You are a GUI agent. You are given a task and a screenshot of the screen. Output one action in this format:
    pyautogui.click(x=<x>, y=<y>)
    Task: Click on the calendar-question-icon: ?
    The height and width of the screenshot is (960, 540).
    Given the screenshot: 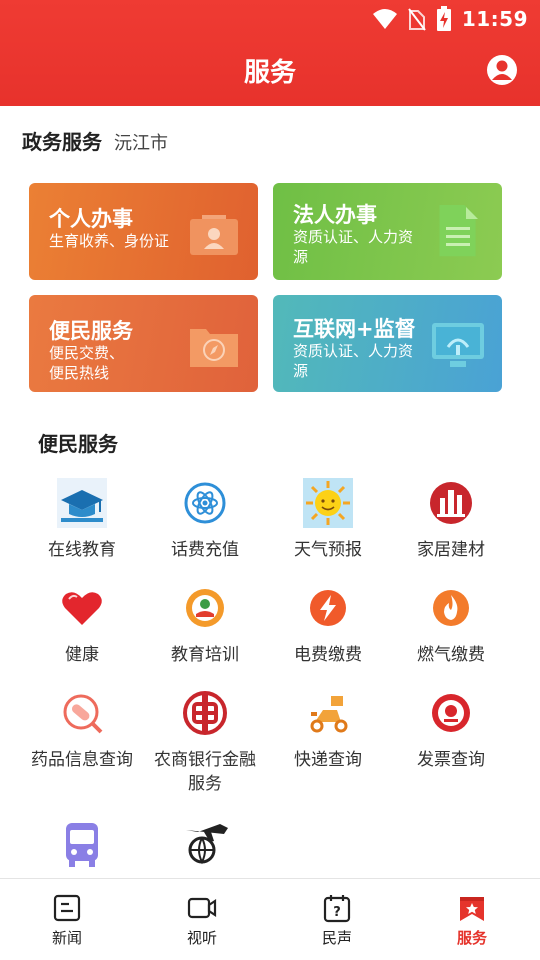 What is the action you would take?
    pyautogui.click(x=337, y=909)
    